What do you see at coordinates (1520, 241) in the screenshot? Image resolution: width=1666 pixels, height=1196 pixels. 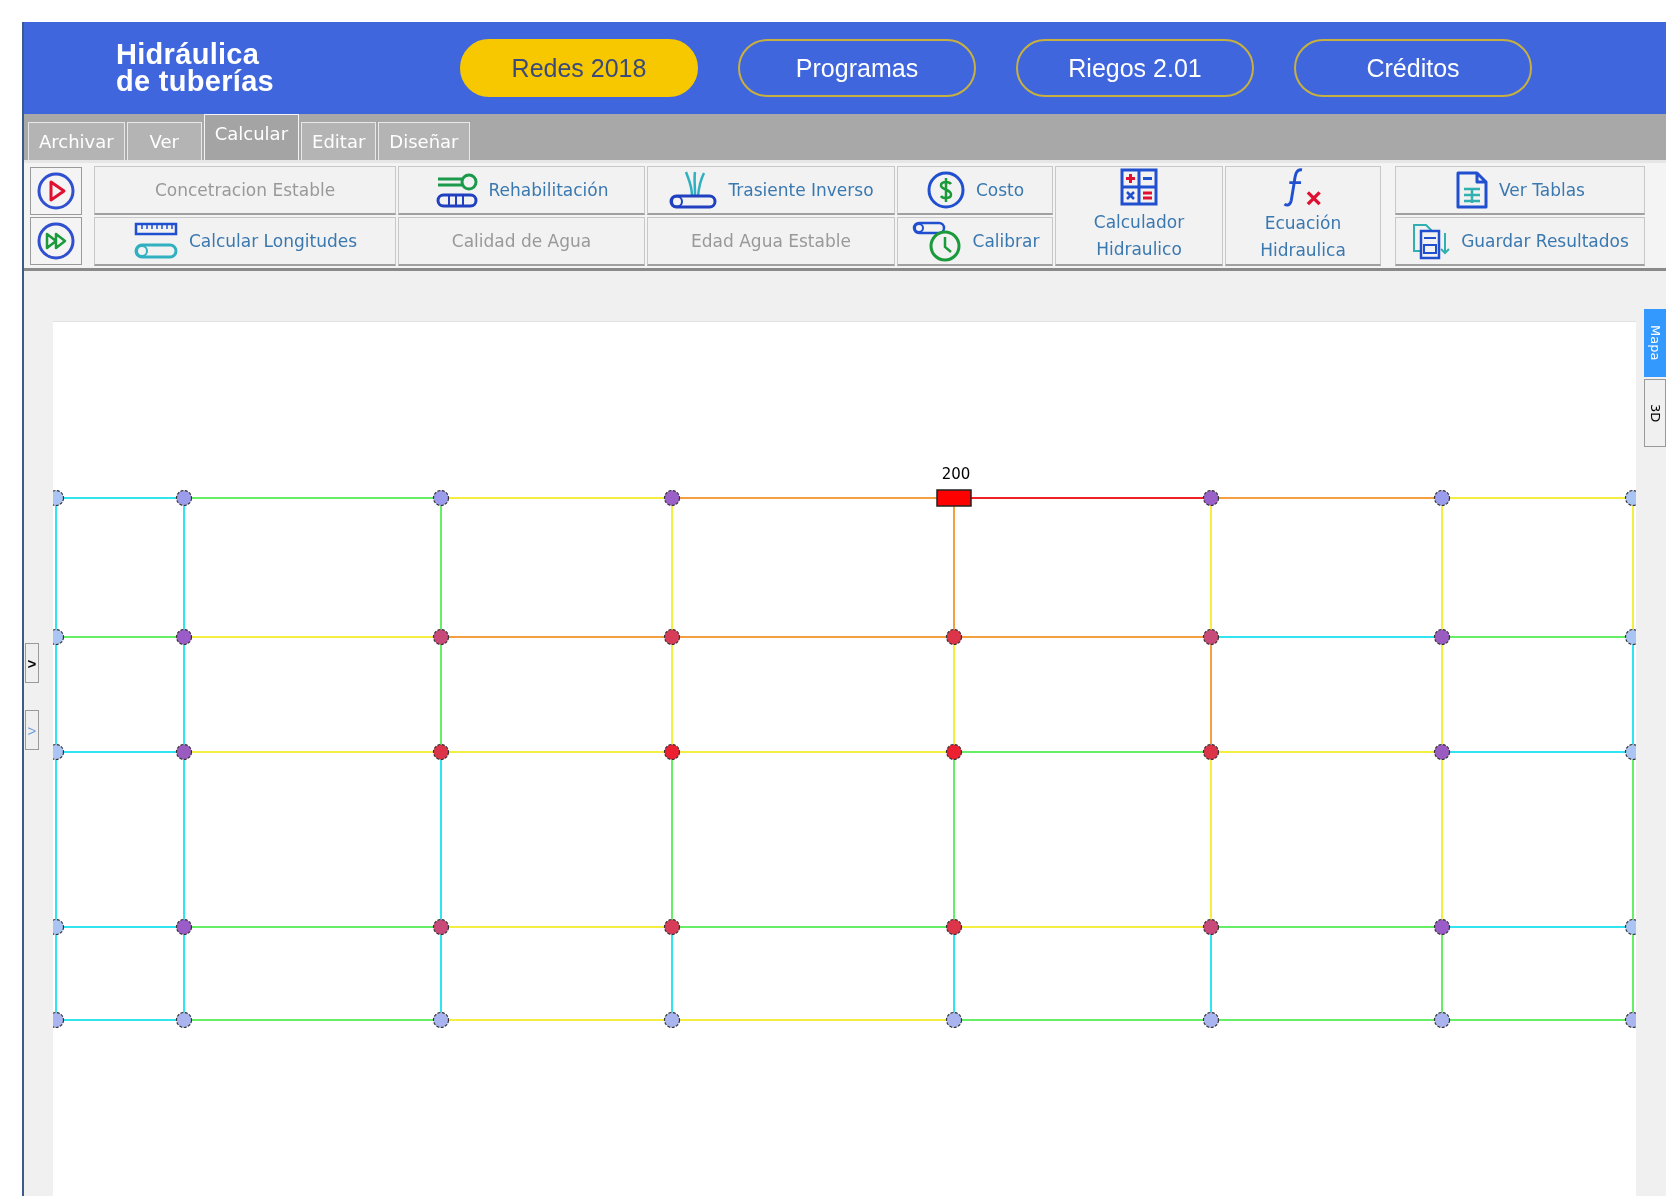 I see `tool-button: Guardar Resultados` at bounding box center [1520, 241].